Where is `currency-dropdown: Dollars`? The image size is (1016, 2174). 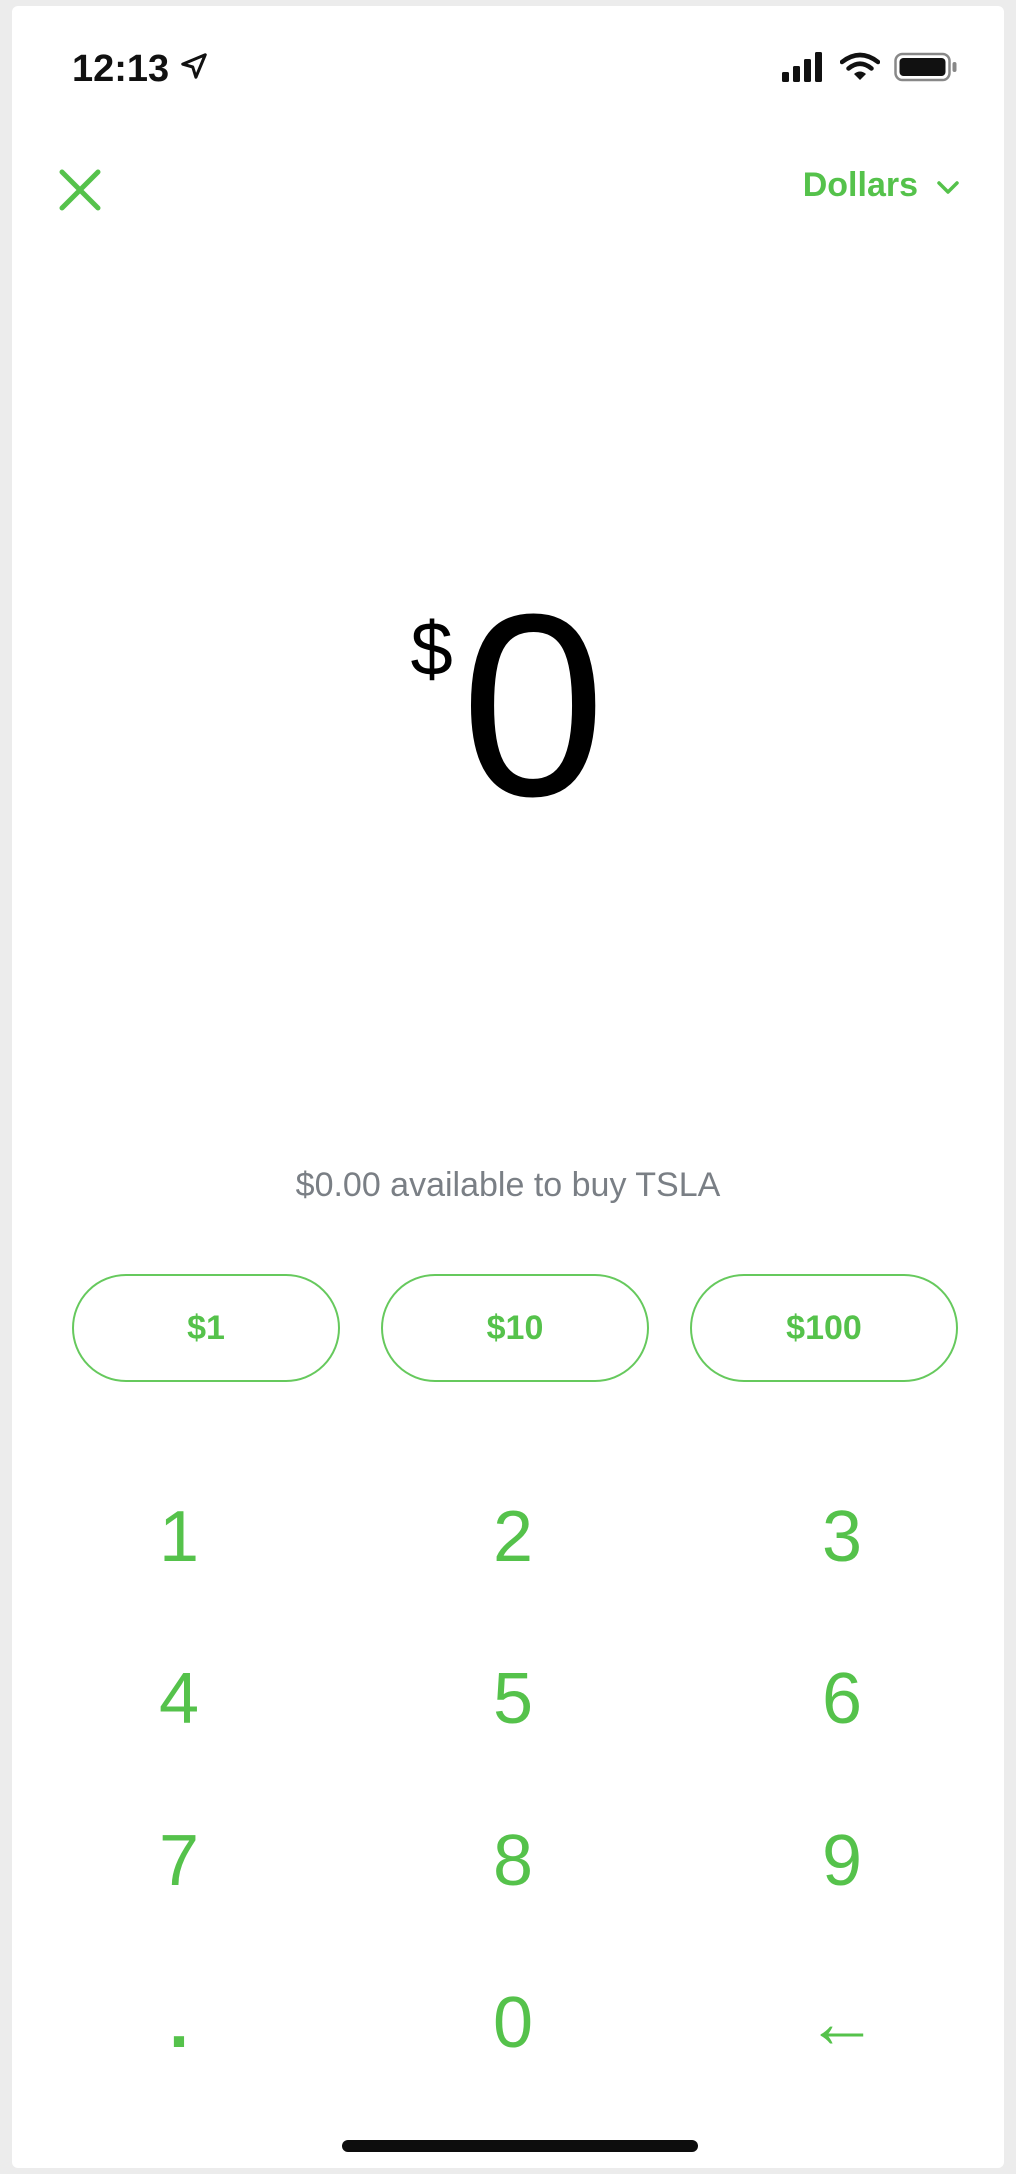
currency-dropdown: Dollars is located at coordinates (881, 185).